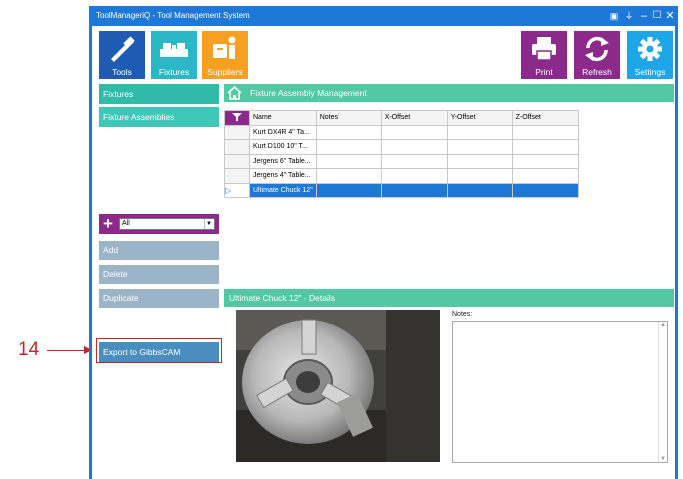 Image resolution: width=683 pixels, height=479 pixels. I want to click on fixture-photo, so click(338, 386).